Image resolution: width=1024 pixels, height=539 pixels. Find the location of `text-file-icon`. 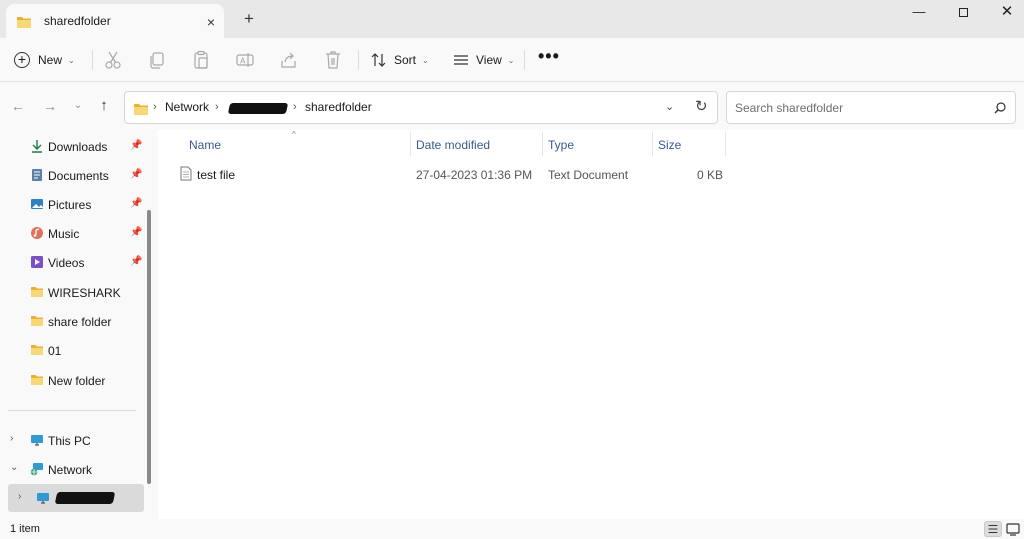

text-file-icon is located at coordinates (186, 173).